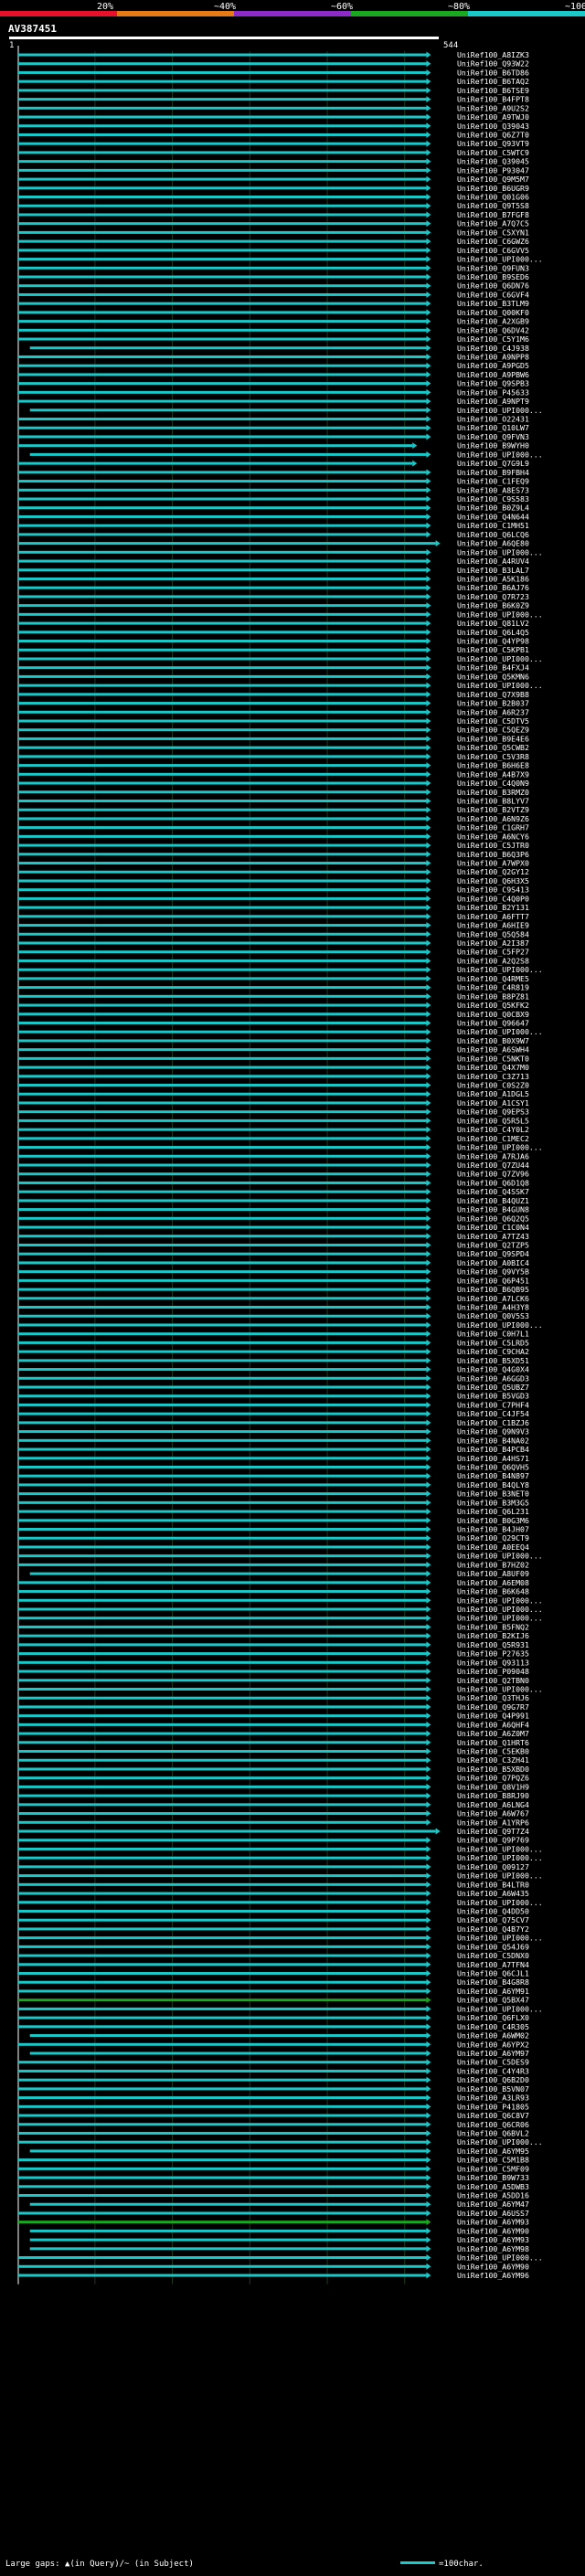 The height and width of the screenshot is (2576, 585). What do you see at coordinates (493, 2124) in the screenshot?
I see `hit-label: UniRef100_Q6CR06` at bounding box center [493, 2124].